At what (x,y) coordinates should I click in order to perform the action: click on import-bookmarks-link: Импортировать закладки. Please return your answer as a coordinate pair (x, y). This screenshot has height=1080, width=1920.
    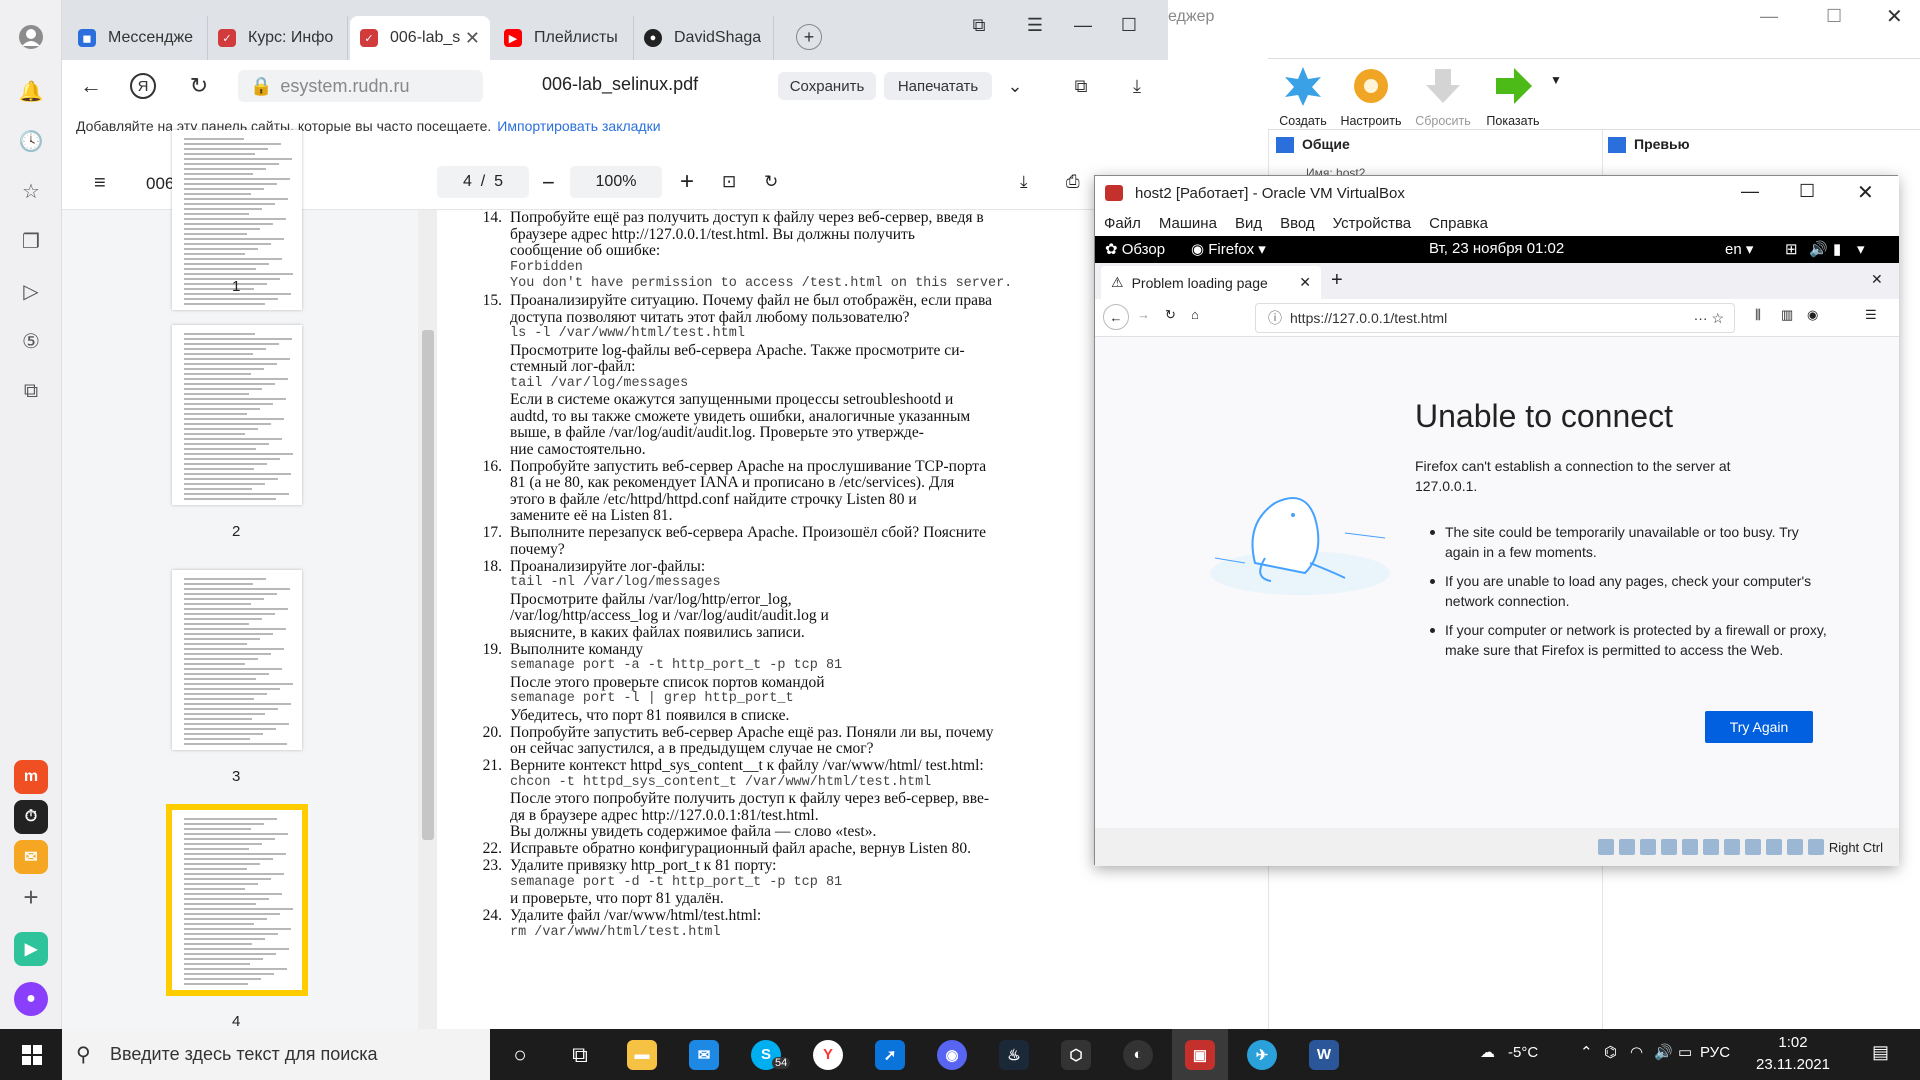
    Looking at the image, I should click on (578, 126).